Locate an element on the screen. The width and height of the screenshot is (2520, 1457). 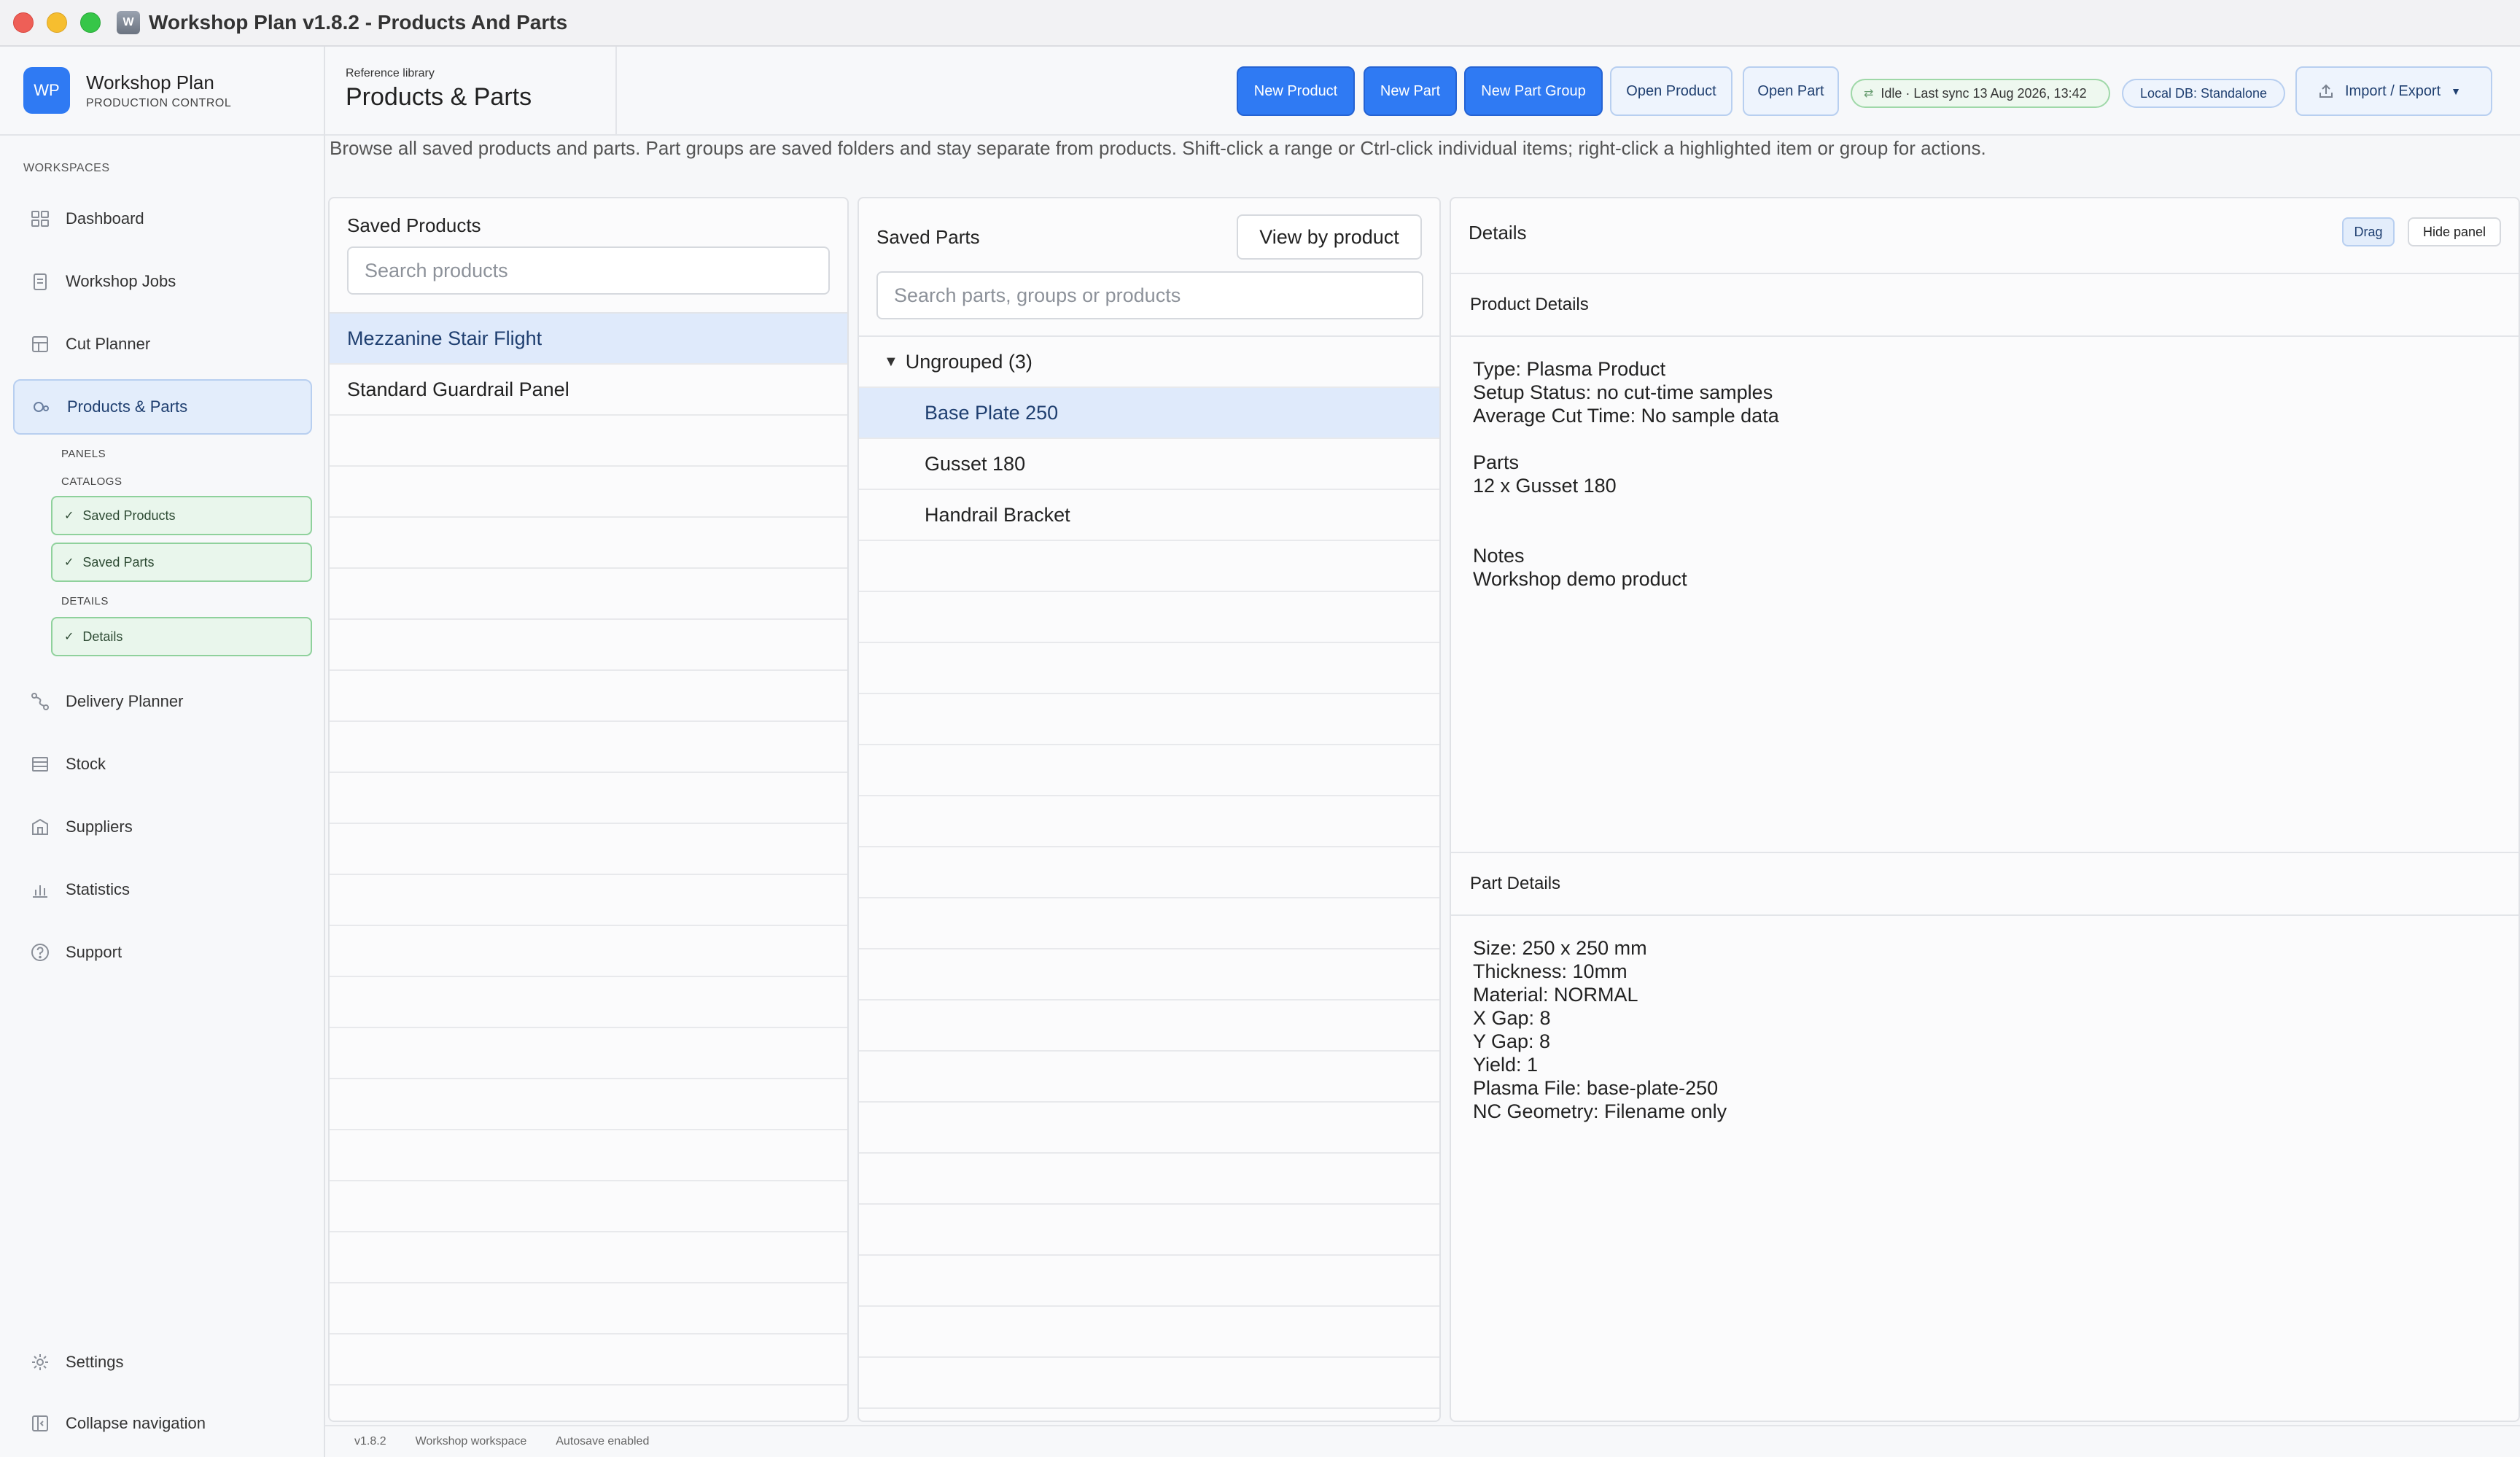
detail-line: X Gap: 8 is located at coordinates (1512, 1018).